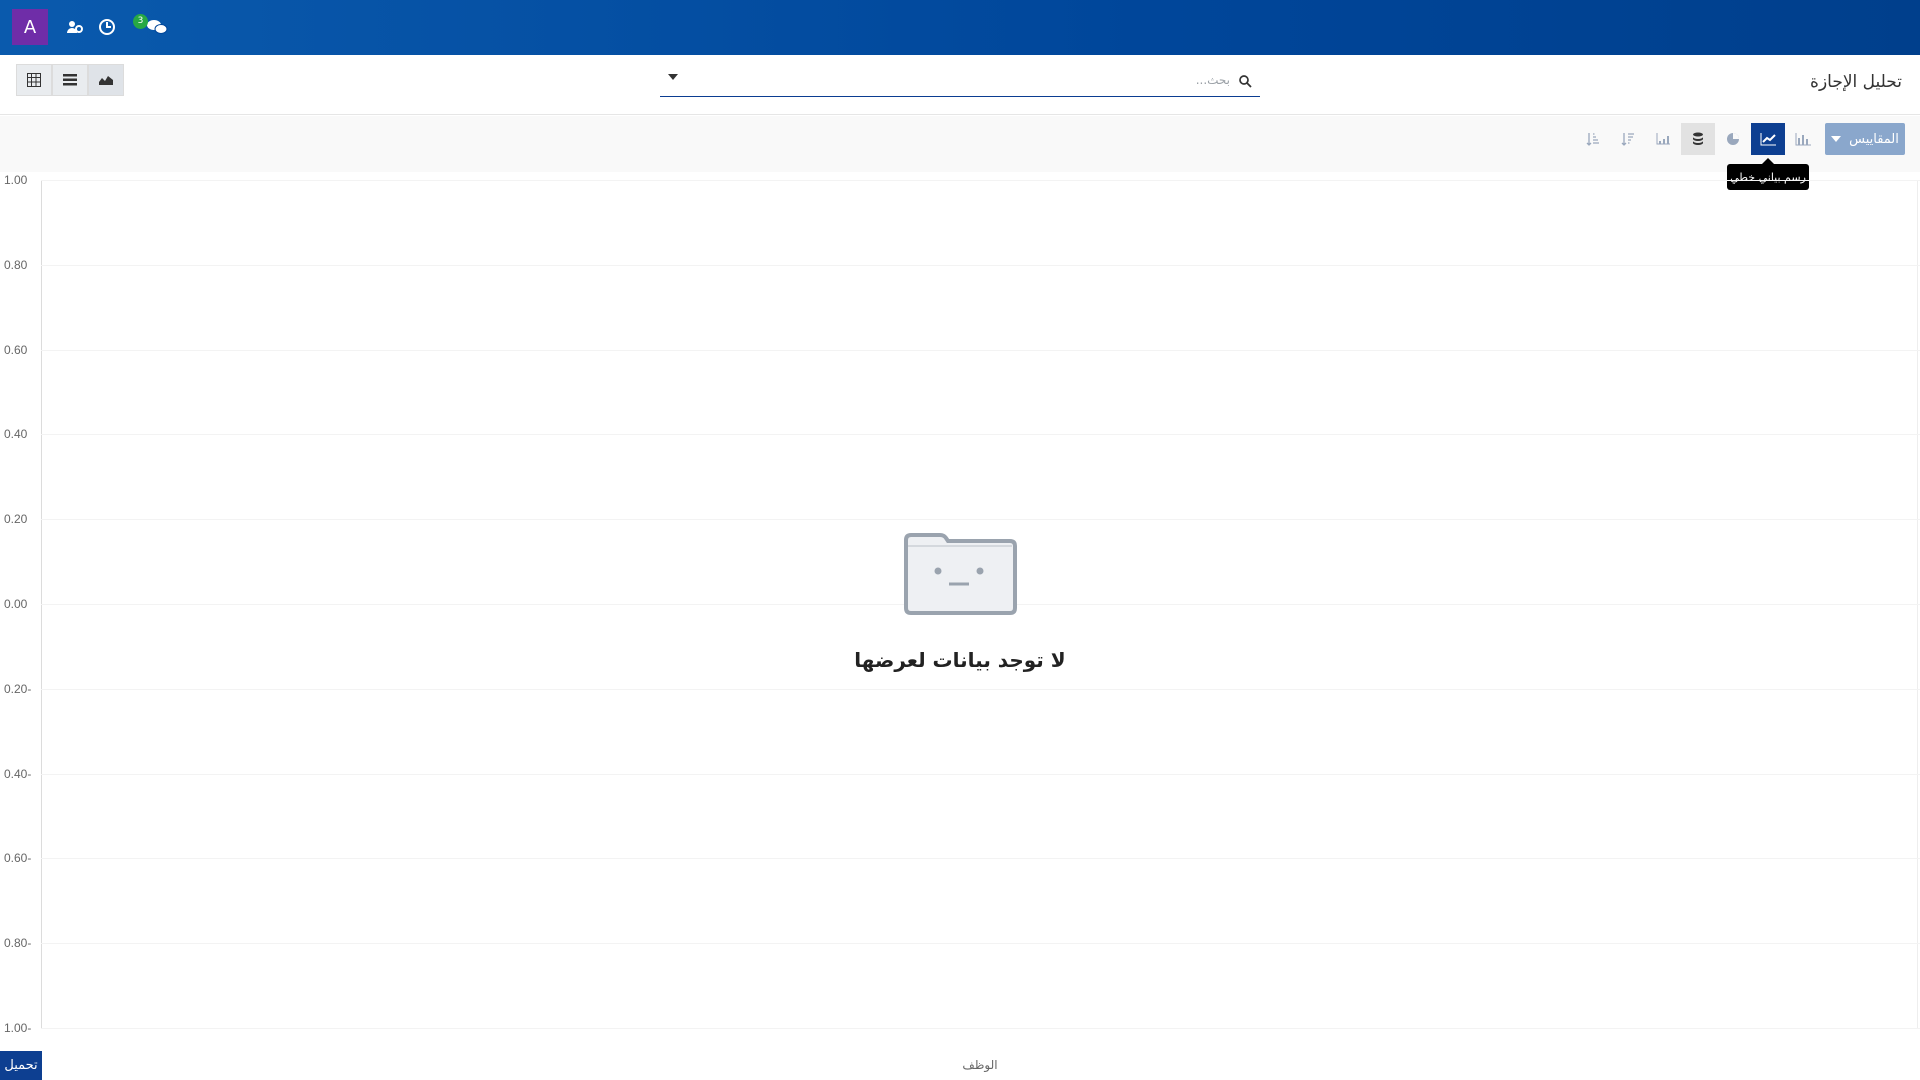 Image resolution: width=1920 pixels, height=1080 pixels. What do you see at coordinates (960, 27) in the screenshot?
I see `top-navbar: A 3` at bounding box center [960, 27].